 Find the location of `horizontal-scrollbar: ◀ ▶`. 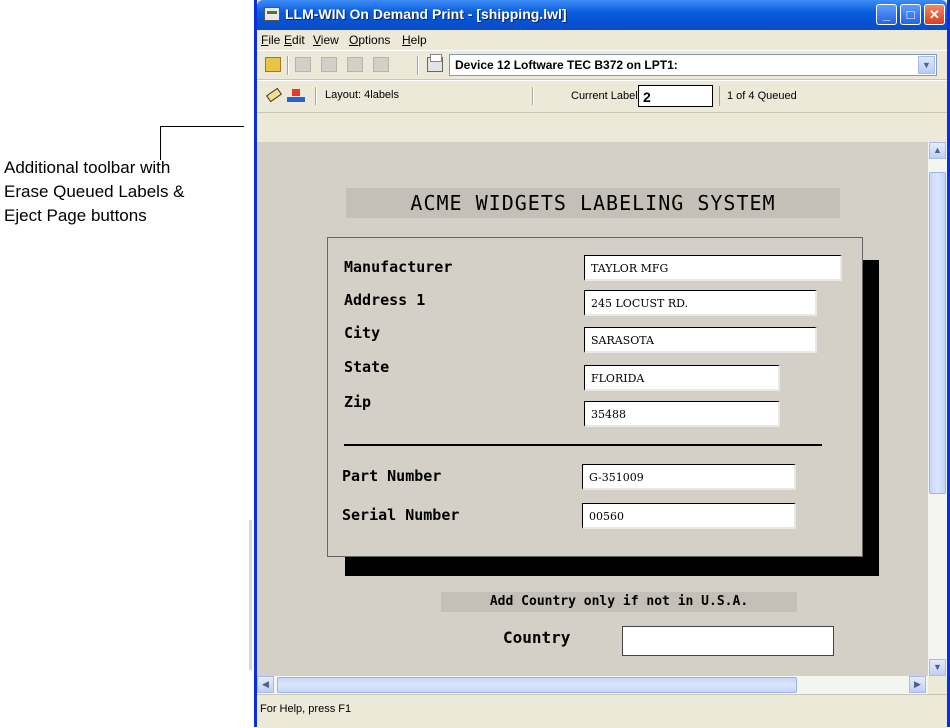

horizontal-scrollbar: ◀ ▶ is located at coordinates (592, 685).